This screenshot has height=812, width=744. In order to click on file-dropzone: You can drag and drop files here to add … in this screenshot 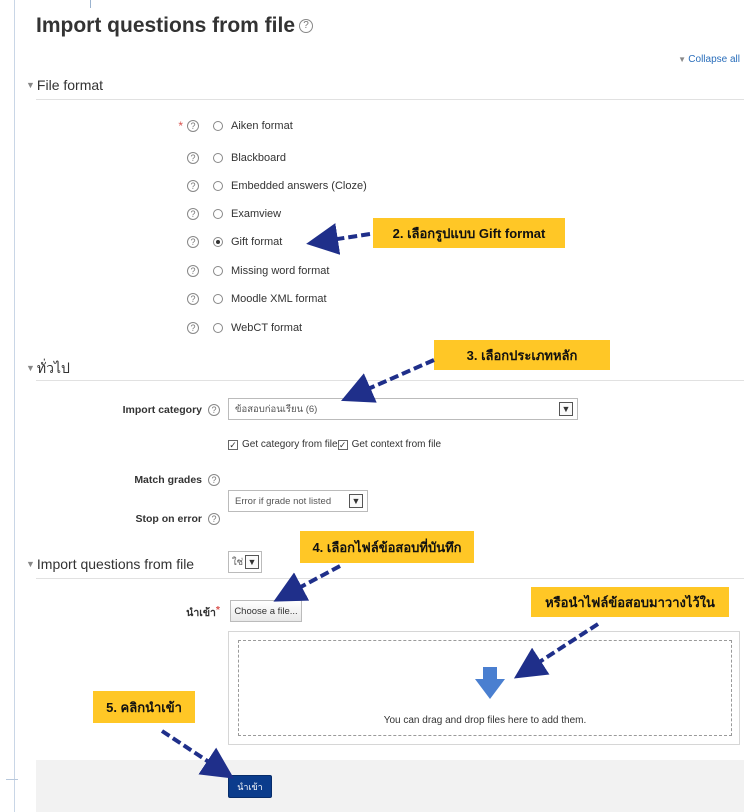, I will do `click(484, 688)`.